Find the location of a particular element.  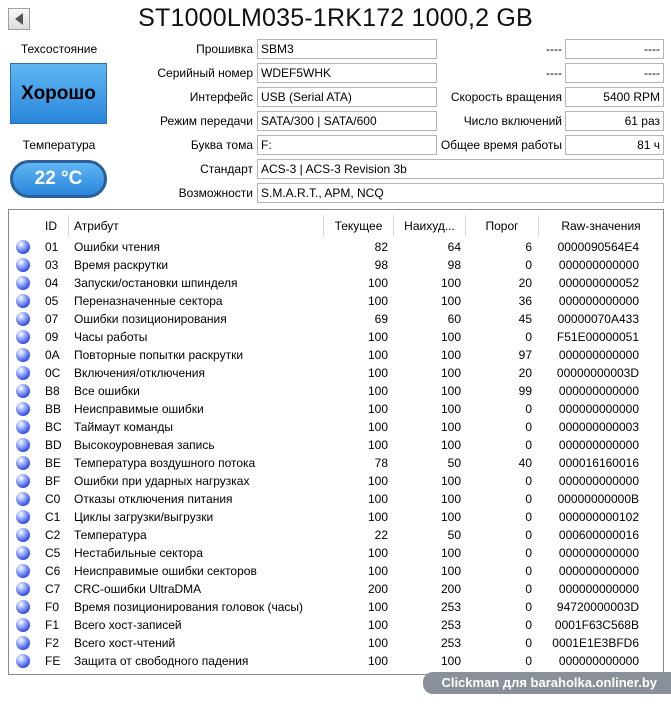

cell-attribute: Время позиционирования головок (часы) is located at coordinates (189, 607).